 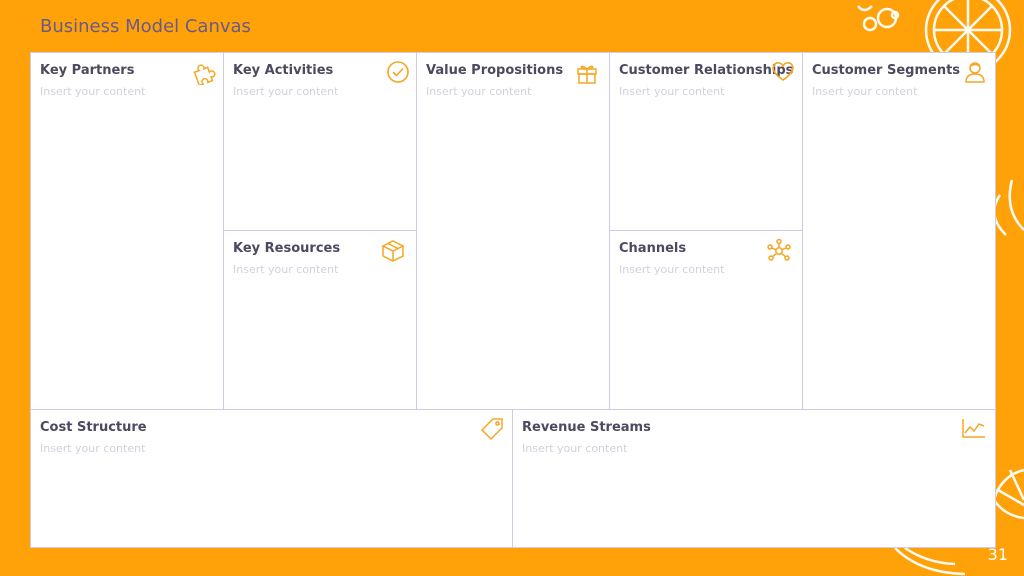 I want to click on gift-icon, so click(x=587, y=74).